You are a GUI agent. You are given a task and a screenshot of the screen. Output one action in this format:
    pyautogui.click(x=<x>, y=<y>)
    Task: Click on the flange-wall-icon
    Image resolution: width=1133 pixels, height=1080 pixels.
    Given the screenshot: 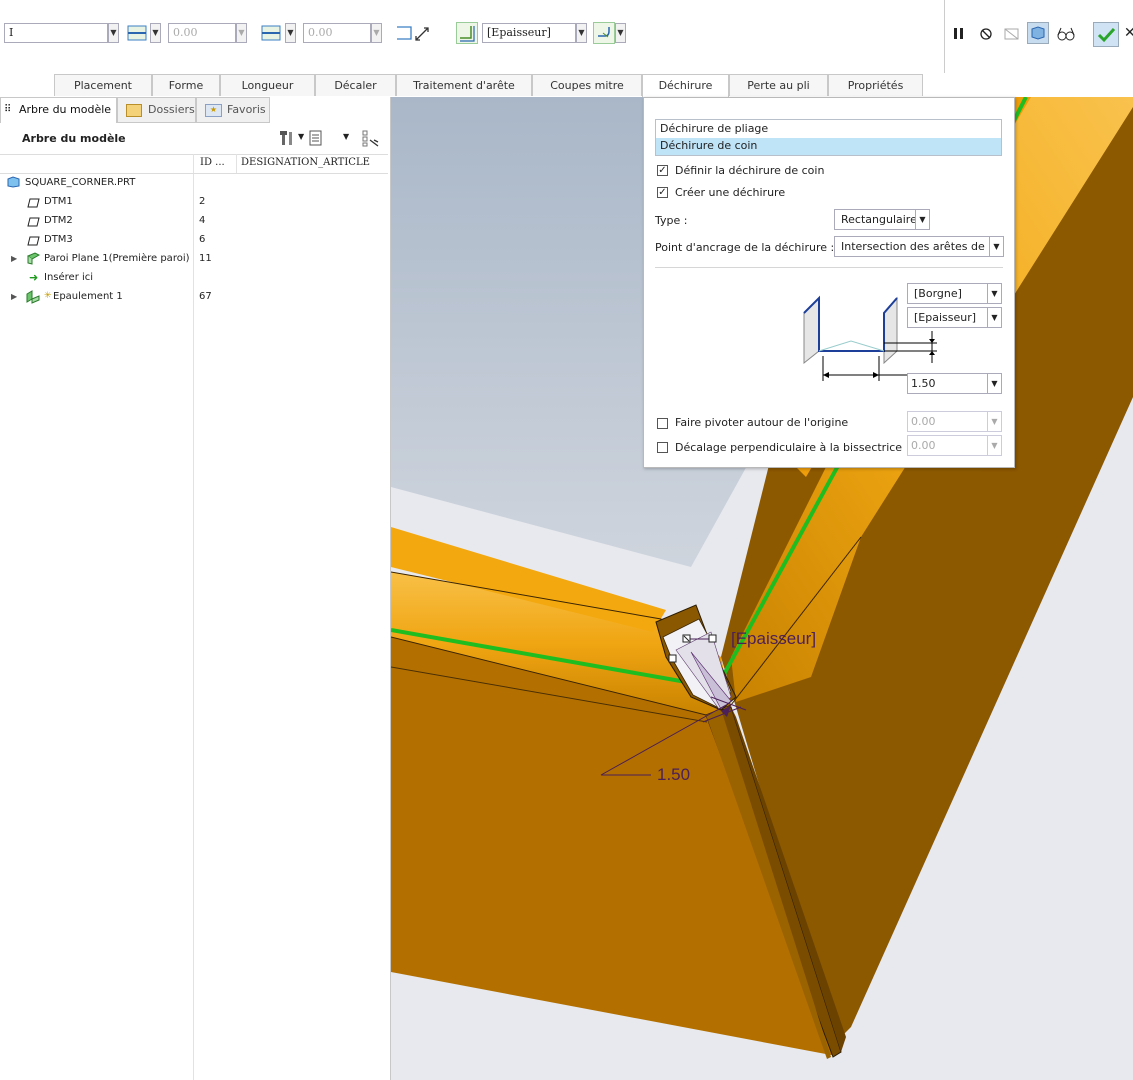 What is the action you would take?
    pyautogui.click(x=33, y=296)
    